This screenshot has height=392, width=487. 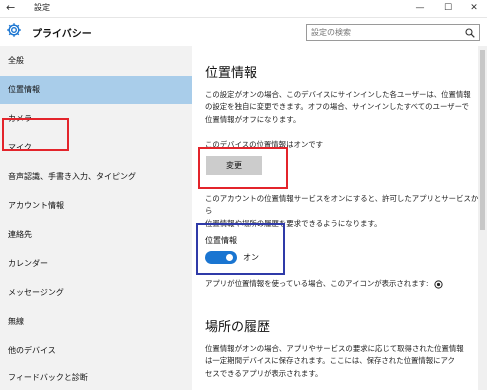 I want to click on sidebar-item-speech-inking-typing: 音声認識、手書き入力、タイピング, so click(x=96, y=177).